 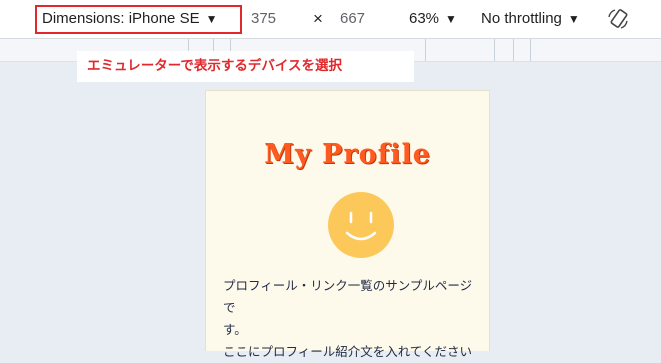 I want to click on intro-text-line: ここにプロフィール紹介文を入れてください, so click(x=348, y=351).